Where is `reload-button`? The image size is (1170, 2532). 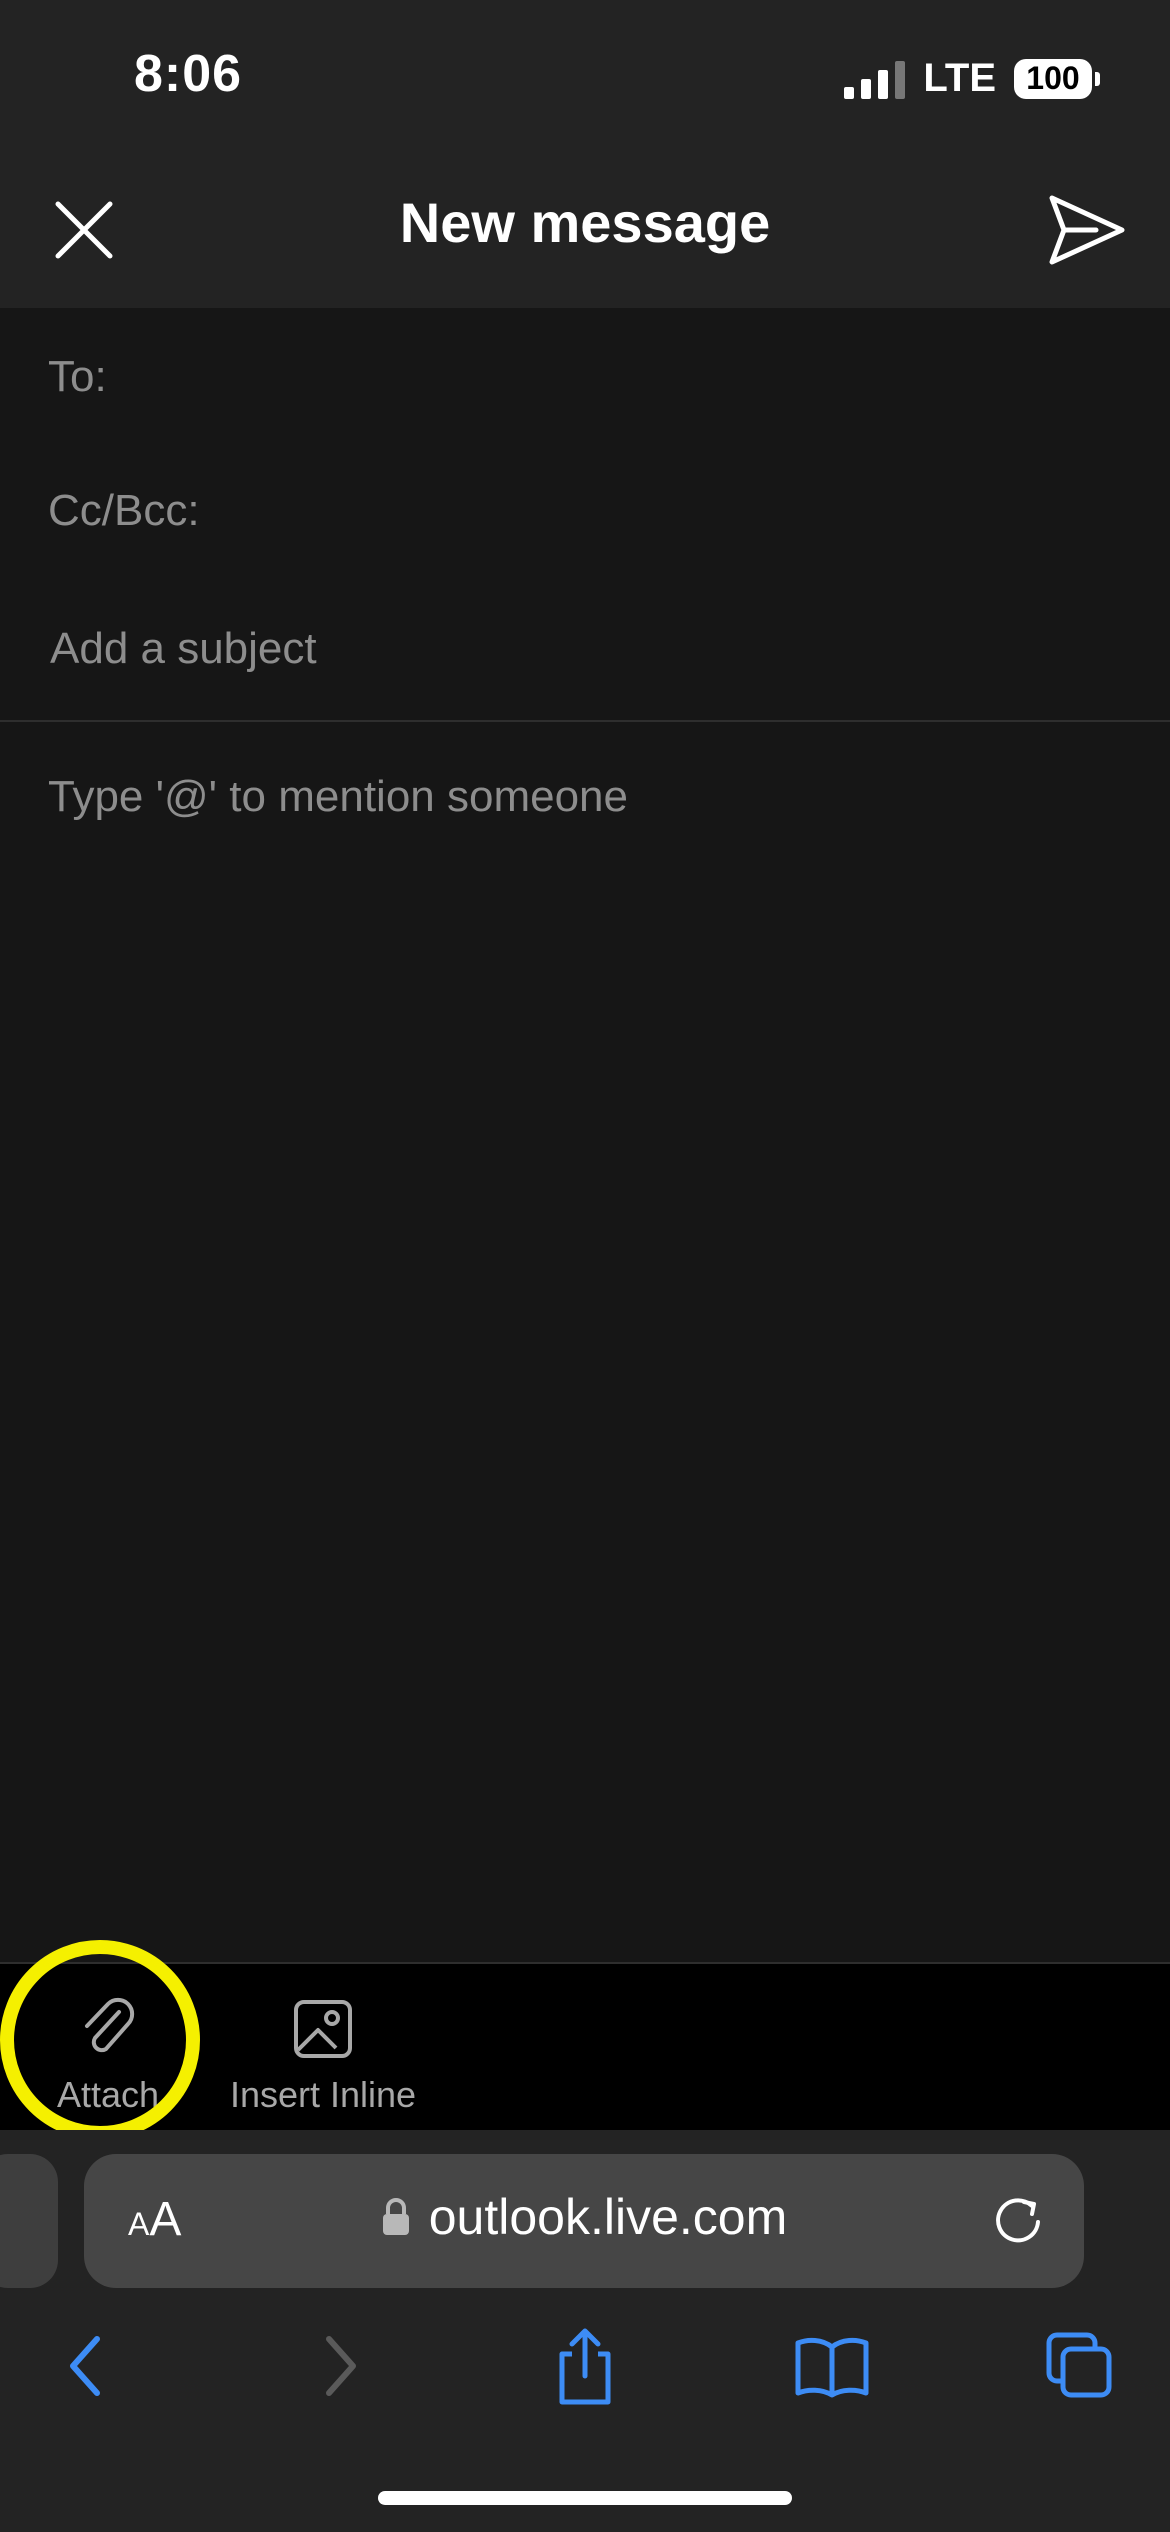 reload-button is located at coordinates (1018, 2220).